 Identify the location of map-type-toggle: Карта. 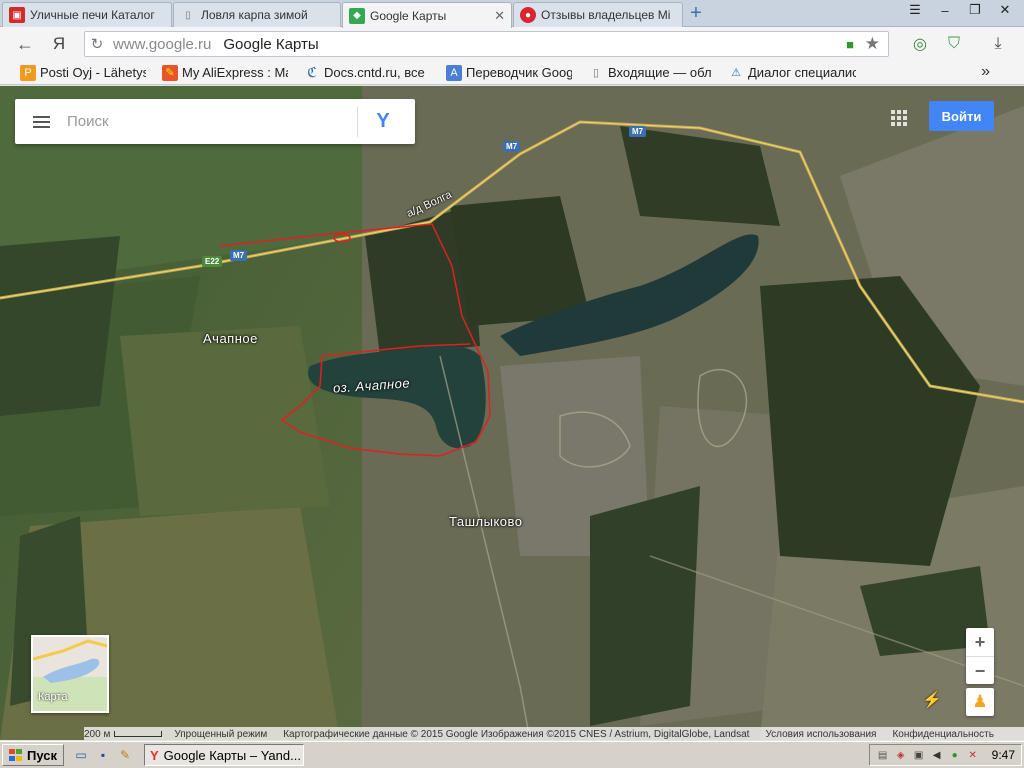
(70, 674).